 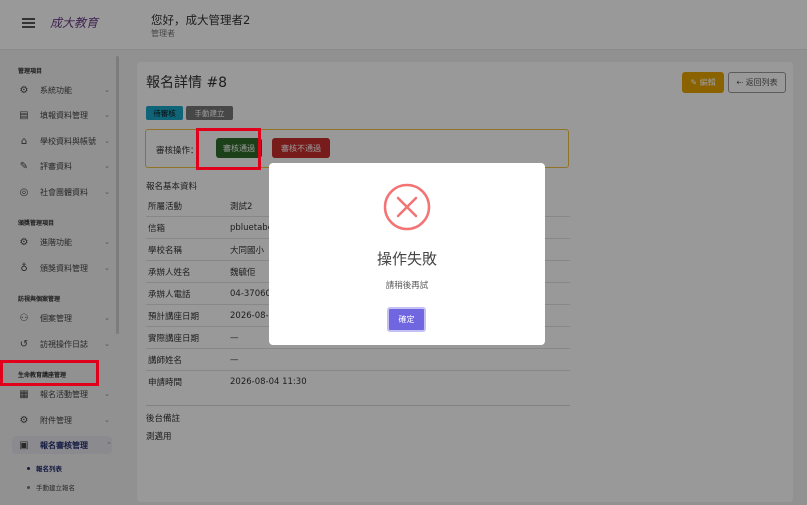 I want to click on error-dialog: 操作失敗 請稍後再試 確定, so click(x=407, y=254).